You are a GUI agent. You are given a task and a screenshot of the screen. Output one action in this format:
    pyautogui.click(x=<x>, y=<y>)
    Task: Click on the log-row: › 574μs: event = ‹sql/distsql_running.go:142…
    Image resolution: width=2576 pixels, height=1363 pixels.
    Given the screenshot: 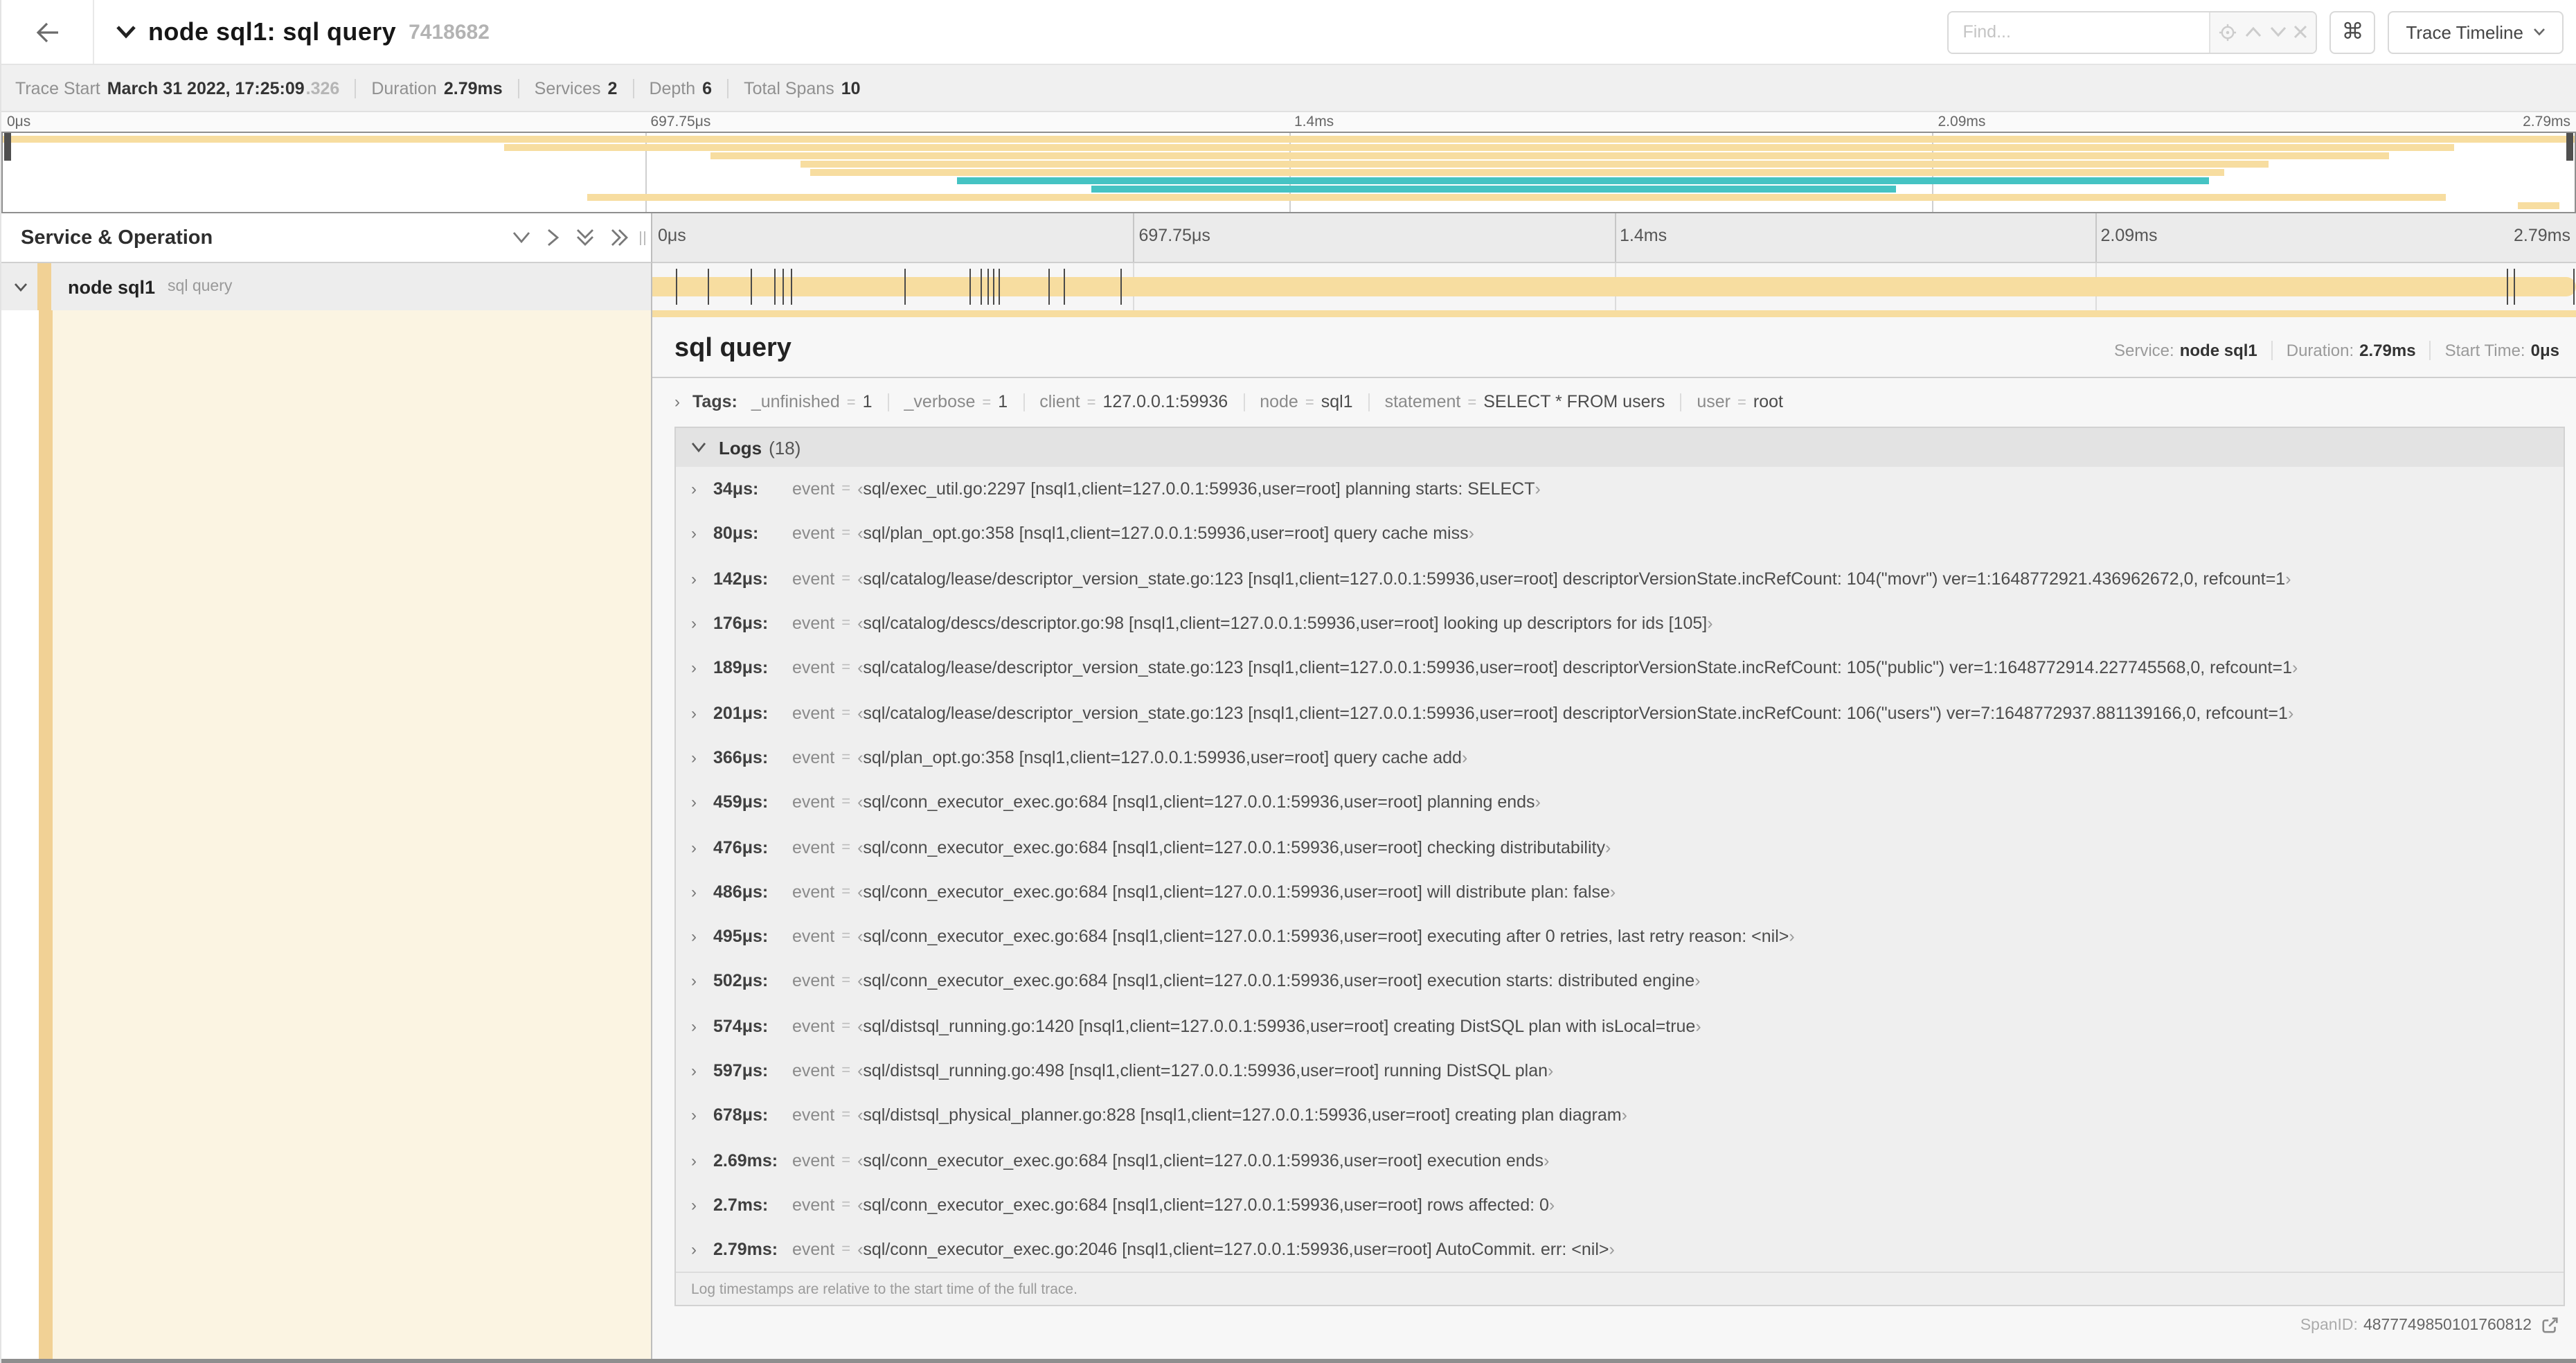 What is the action you would take?
    pyautogui.click(x=1620, y=1027)
    